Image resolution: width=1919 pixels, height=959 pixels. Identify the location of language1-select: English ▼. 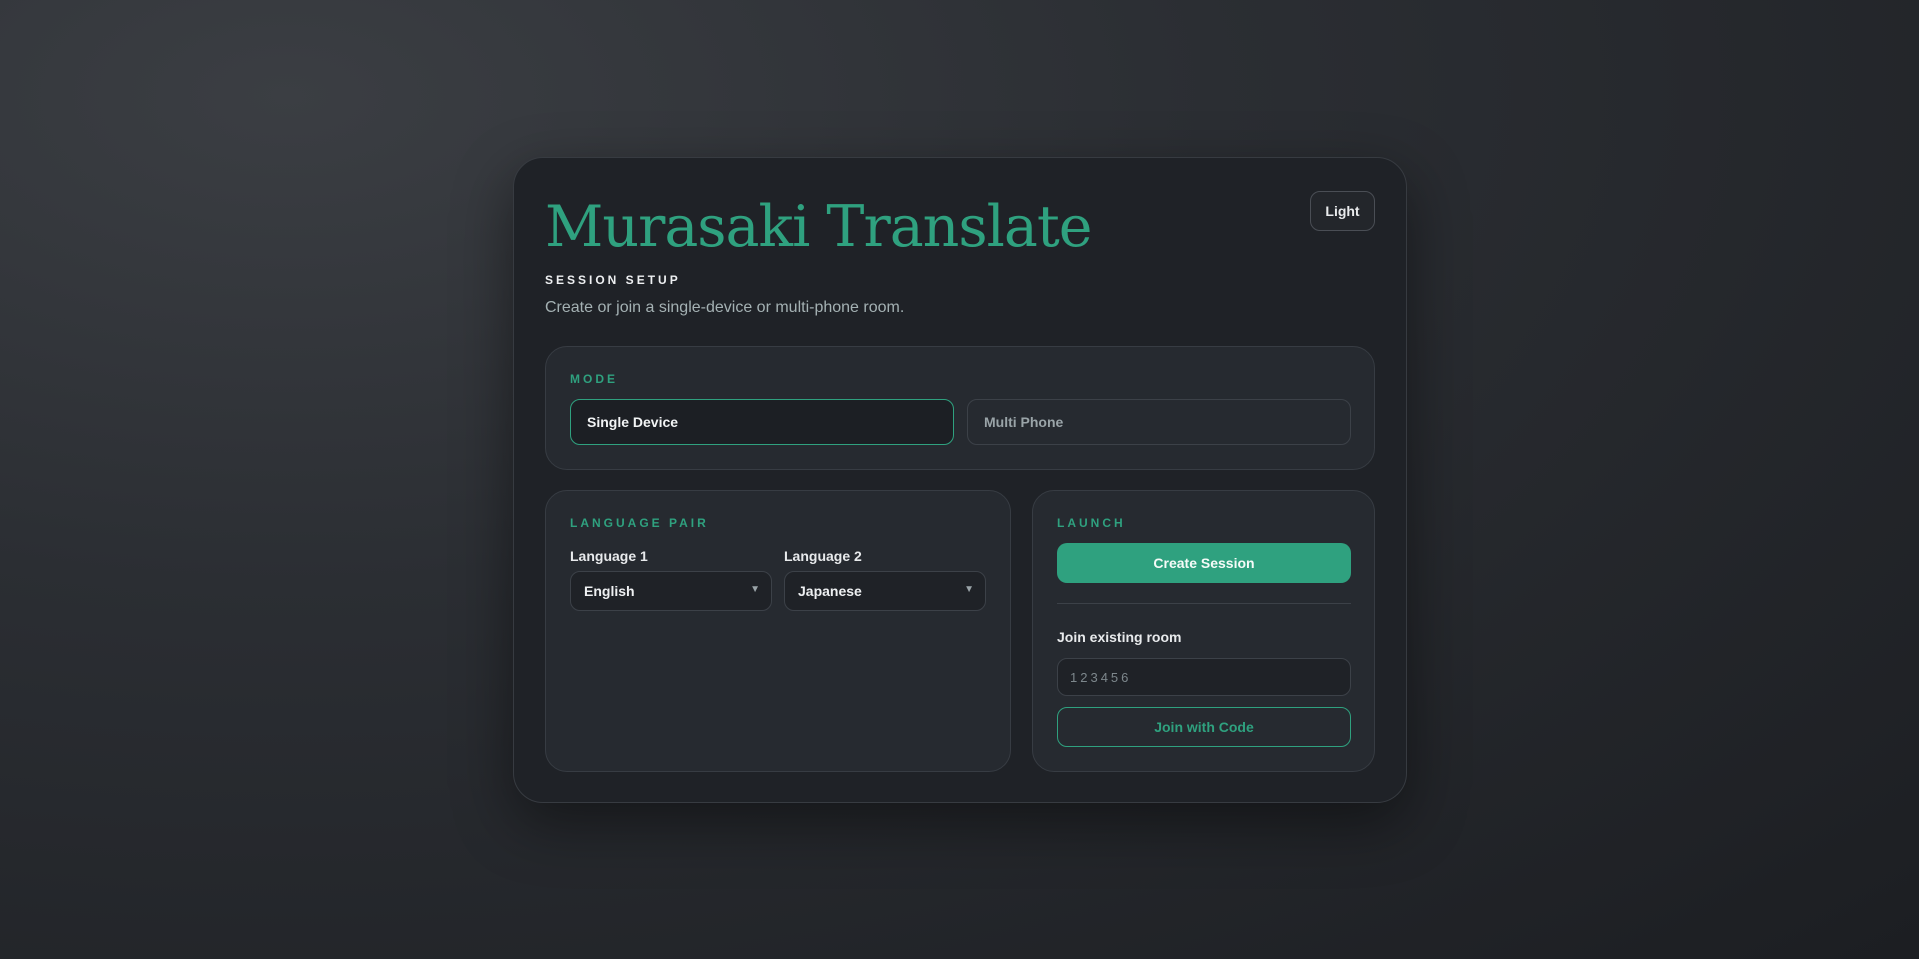
(671, 591).